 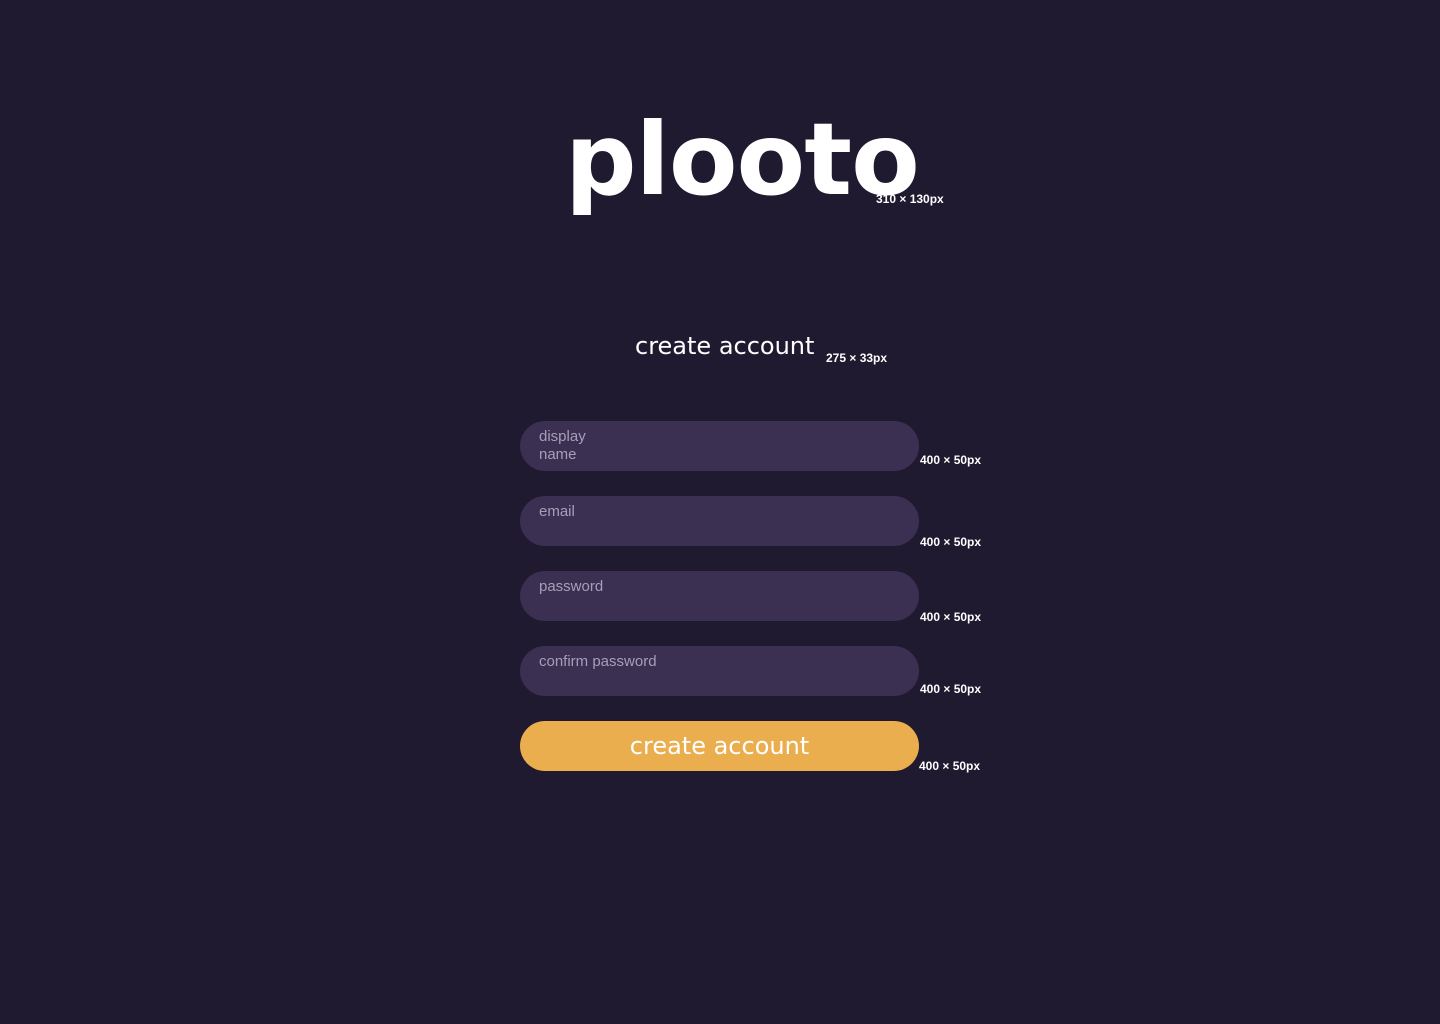 I want to click on display-name-field: display name, so click(x=719, y=446).